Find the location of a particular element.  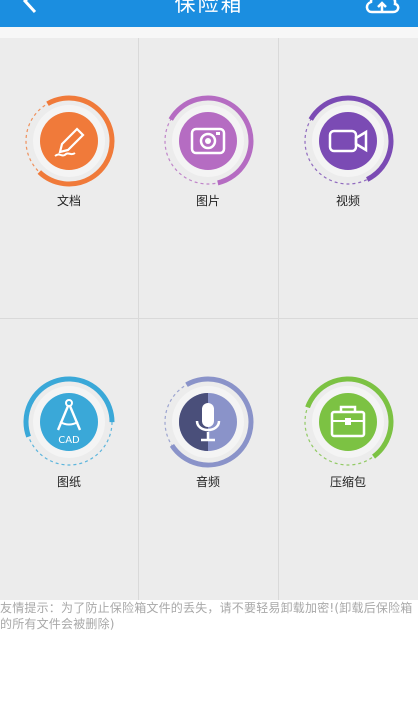

grid-item-label: 音频 is located at coordinates (207, 482).